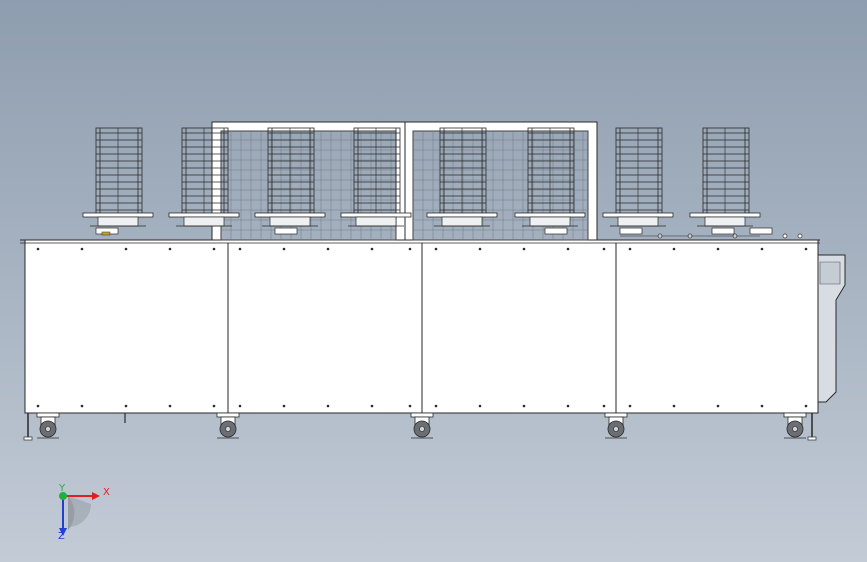 The height and width of the screenshot is (562, 867). I want to click on triad-x-arrow, so click(96, 496).